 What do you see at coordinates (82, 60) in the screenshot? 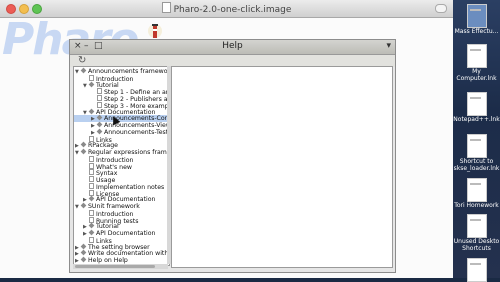
I see `refresh-icon: ↻` at bounding box center [82, 60].